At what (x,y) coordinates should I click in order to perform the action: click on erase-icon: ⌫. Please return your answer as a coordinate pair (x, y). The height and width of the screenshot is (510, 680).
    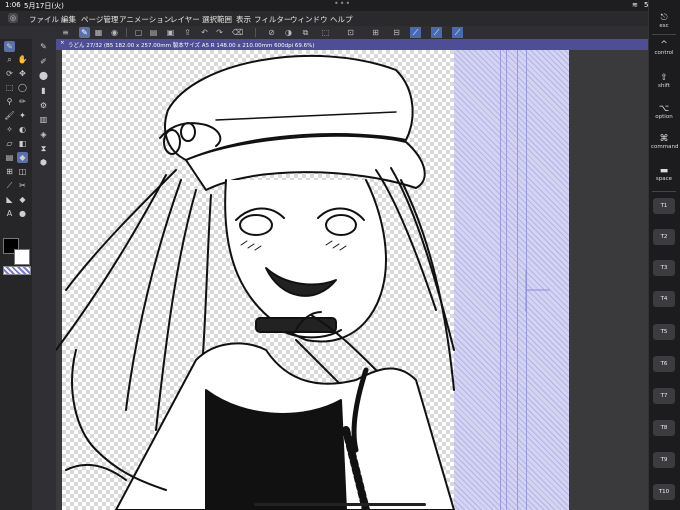
    Looking at the image, I should click on (237, 32).